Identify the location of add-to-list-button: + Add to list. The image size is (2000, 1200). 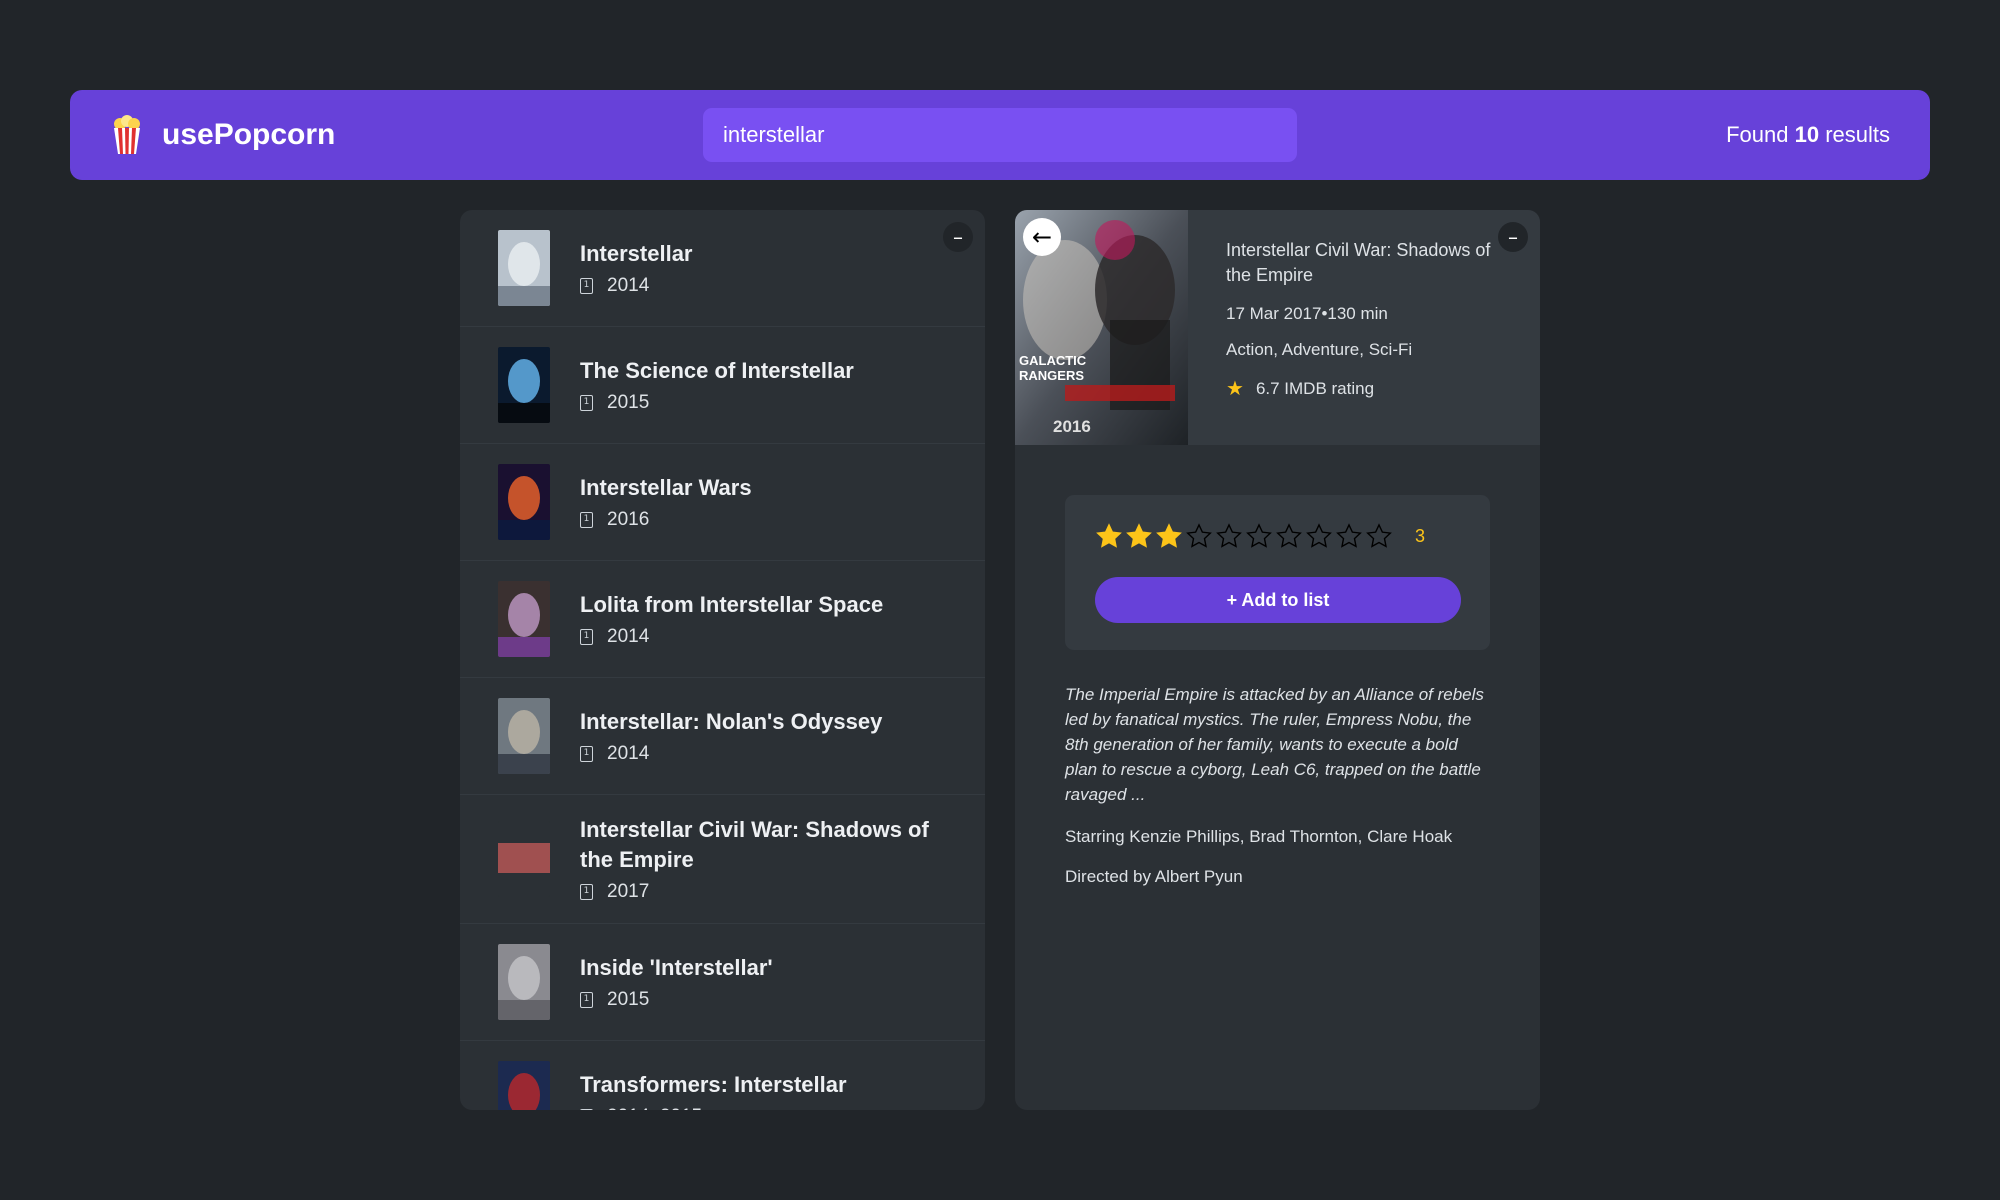
(1278, 600).